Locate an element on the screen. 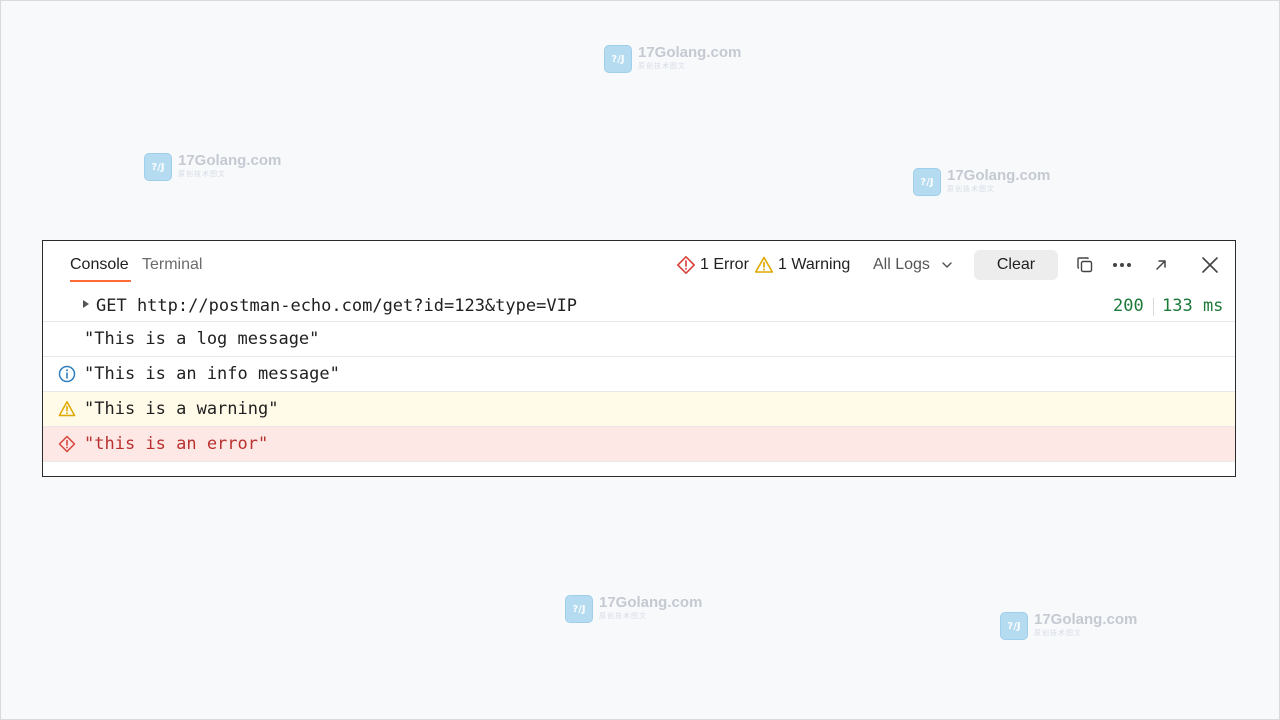  expand-caret-icon is located at coordinates (86, 304).